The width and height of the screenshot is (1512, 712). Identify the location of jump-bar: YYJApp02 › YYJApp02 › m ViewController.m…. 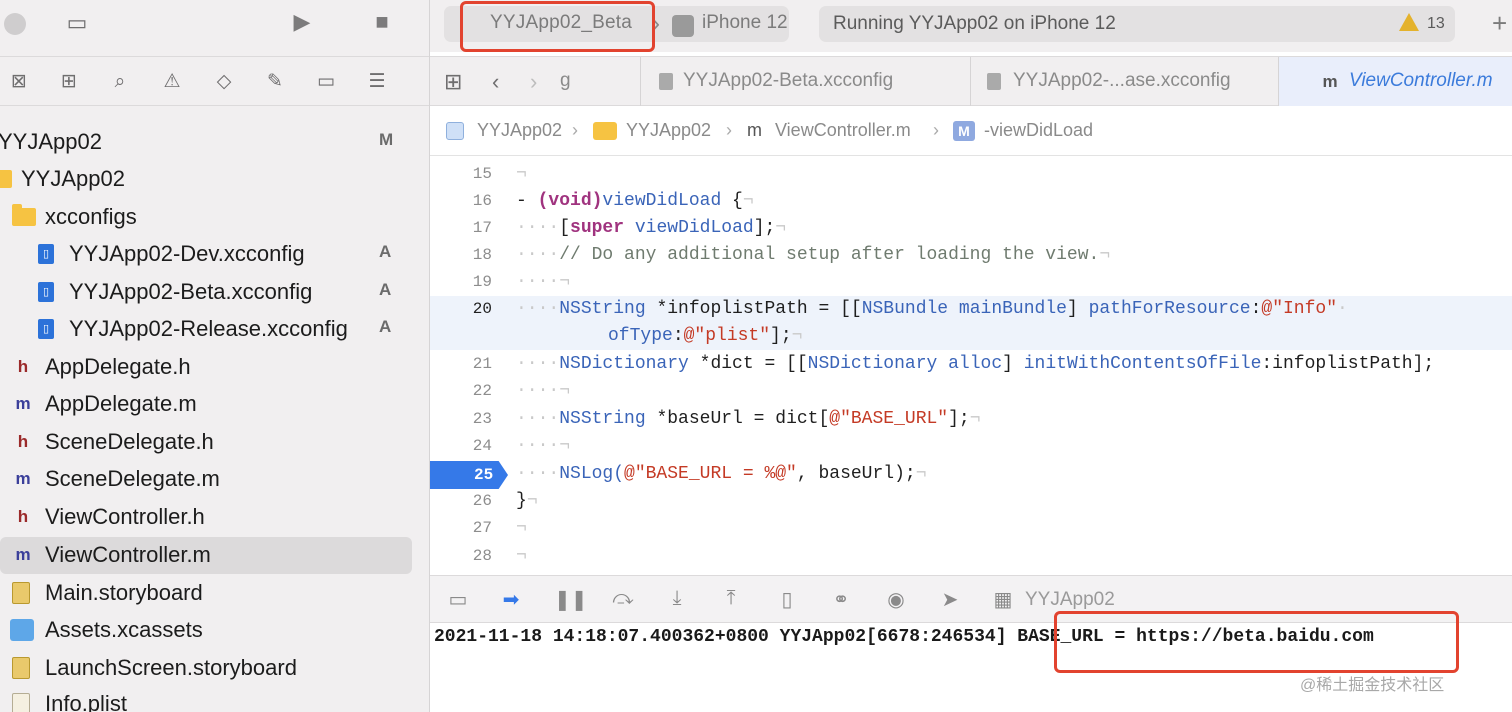
(971, 131).